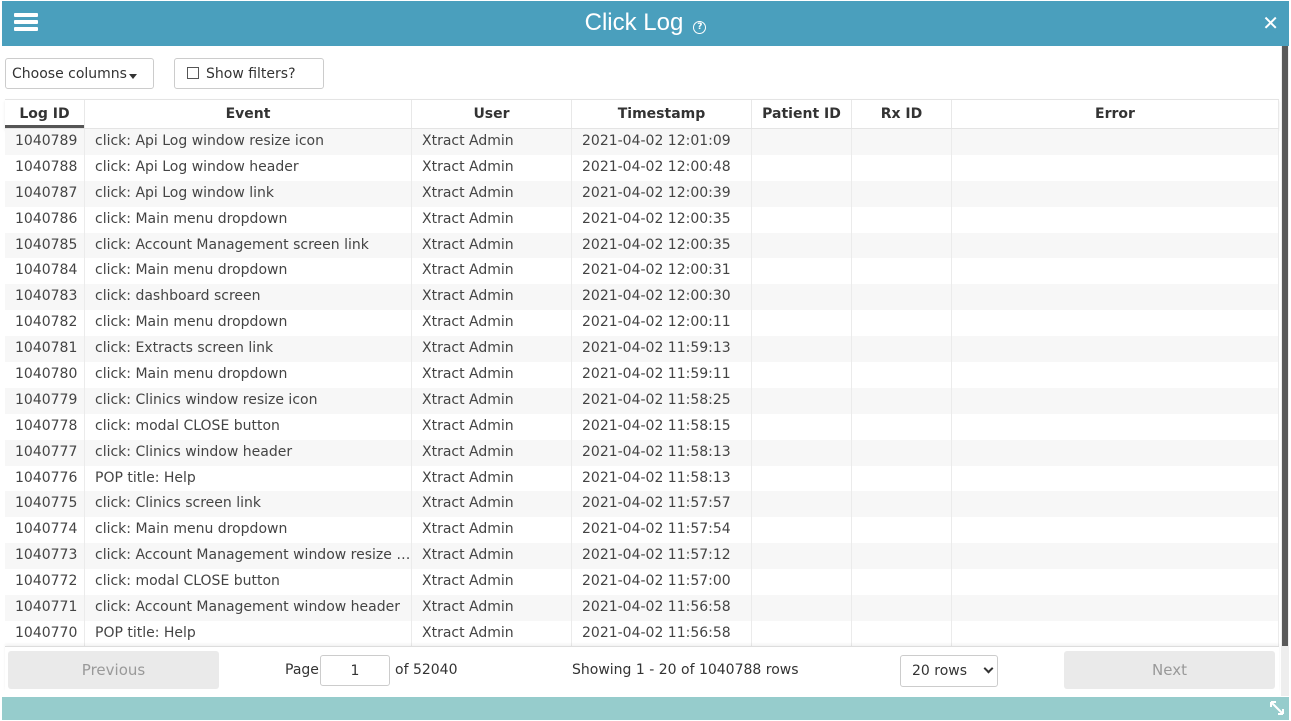 The height and width of the screenshot is (721, 1291). What do you see at coordinates (69, 74) in the screenshot?
I see `choose-columns-label: Choose columns` at bounding box center [69, 74].